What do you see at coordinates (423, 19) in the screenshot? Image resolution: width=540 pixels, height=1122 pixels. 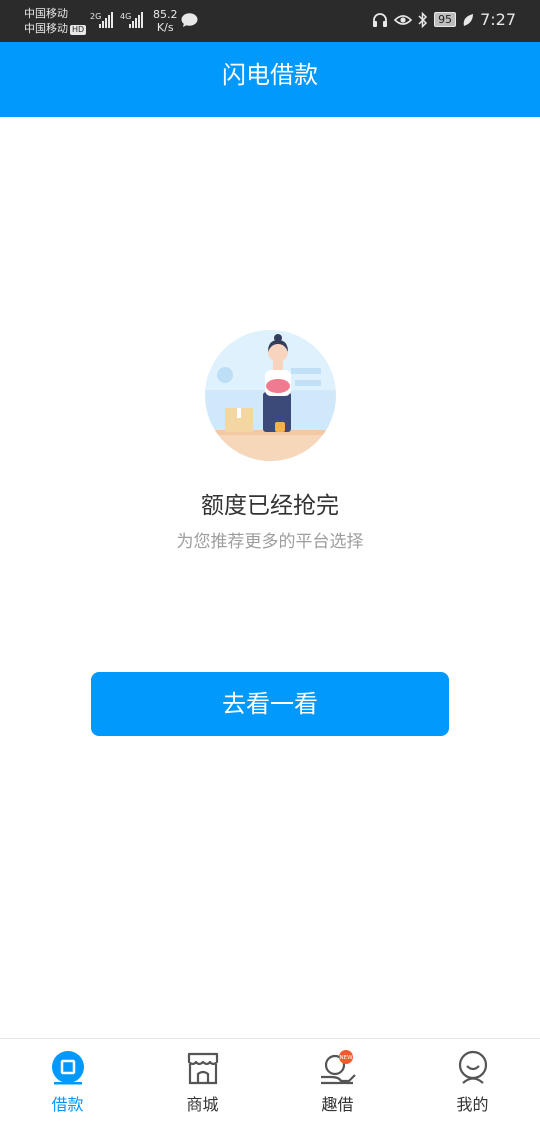 I see `bluetooth-icon` at bounding box center [423, 19].